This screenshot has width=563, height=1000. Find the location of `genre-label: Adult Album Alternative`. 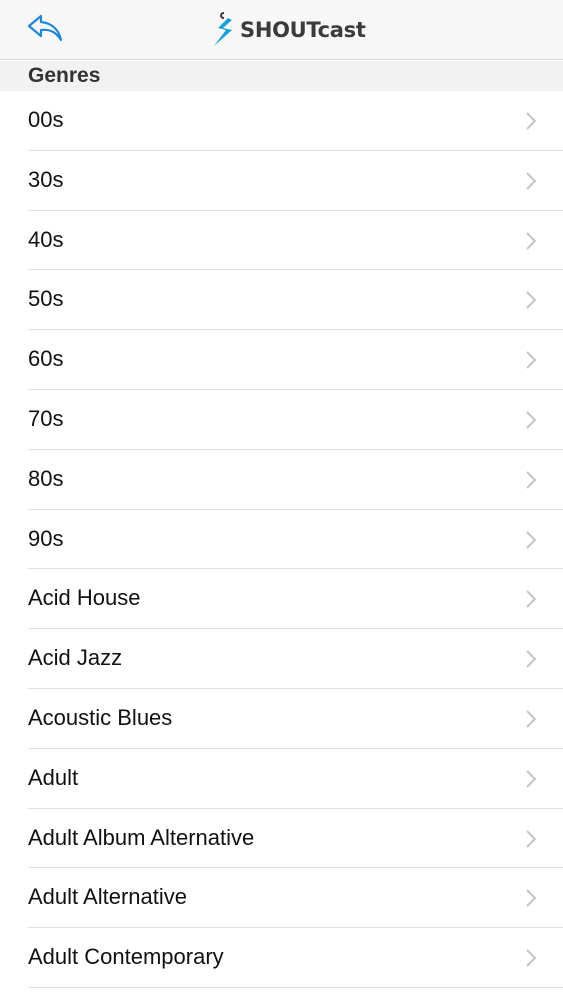

genre-label: Adult Album Alternative is located at coordinates (141, 837).